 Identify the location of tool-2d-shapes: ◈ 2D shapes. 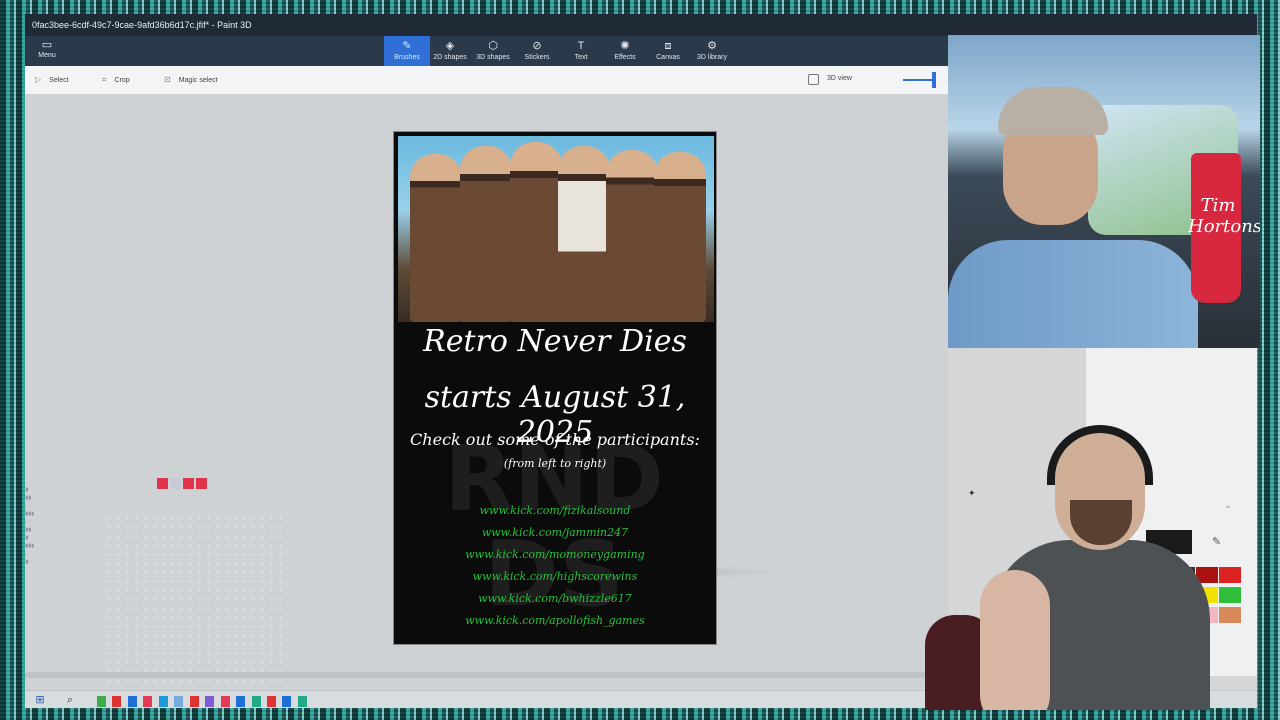
(450, 51).